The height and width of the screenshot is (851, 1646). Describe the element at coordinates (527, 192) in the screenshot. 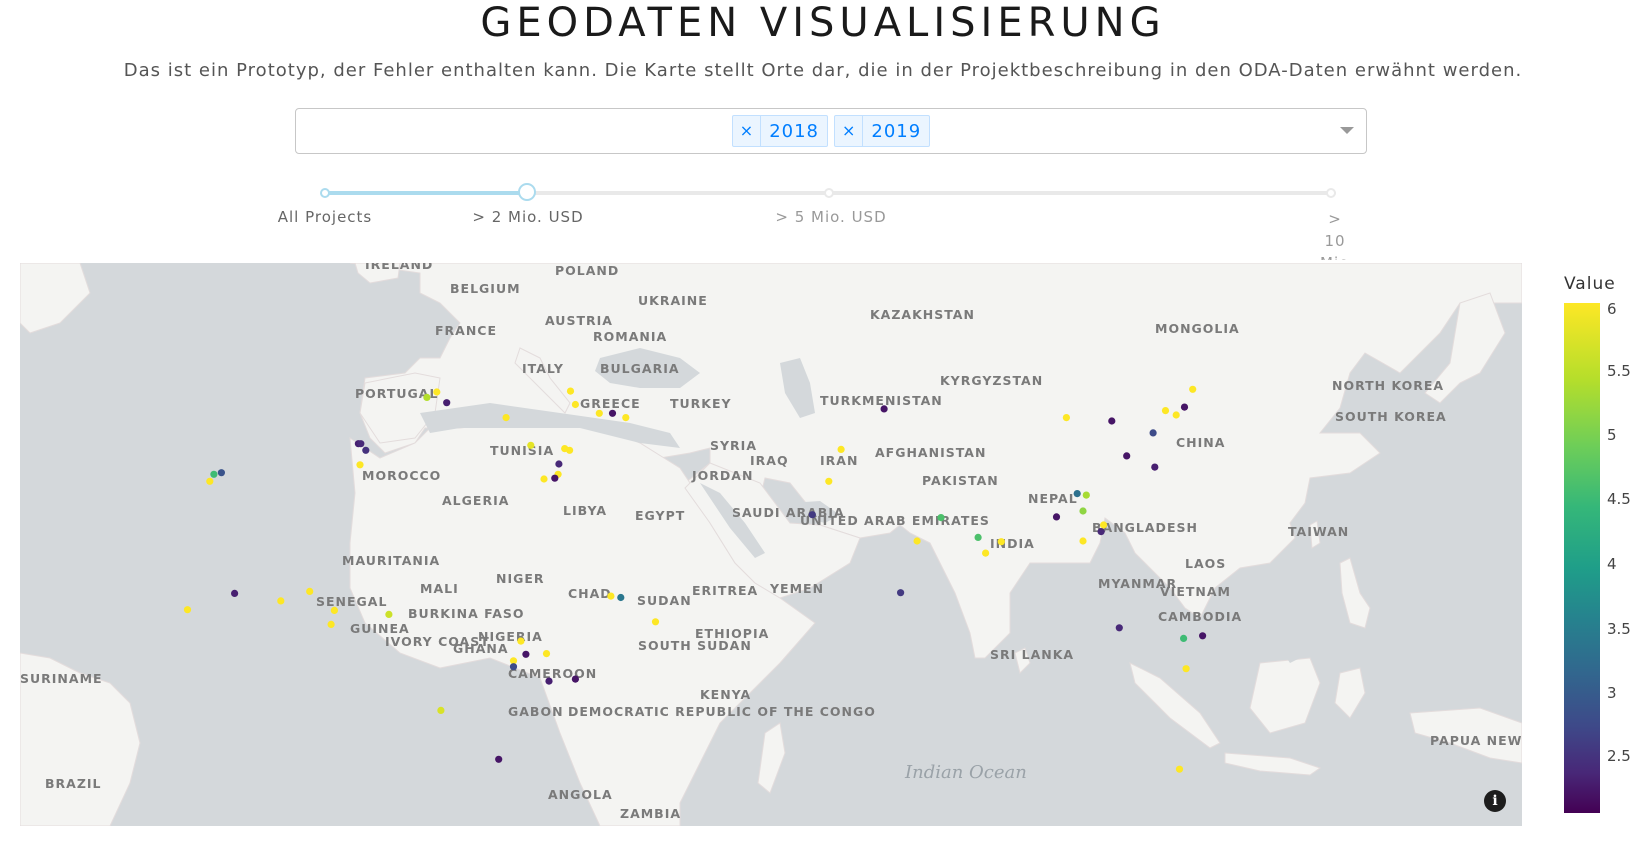

I see `slider-handle` at that location.